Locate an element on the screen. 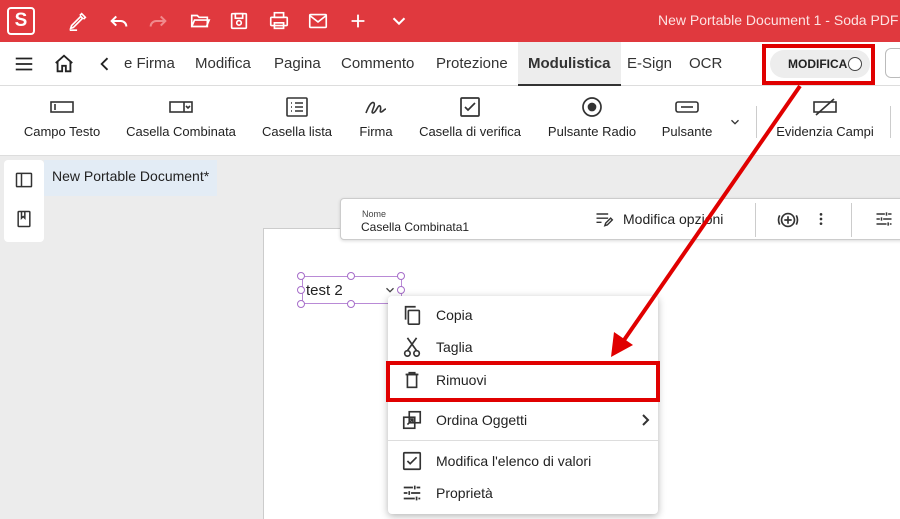 Image resolution: width=900 pixels, height=519 pixels. signature-icon is located at coordinates (376, 107).